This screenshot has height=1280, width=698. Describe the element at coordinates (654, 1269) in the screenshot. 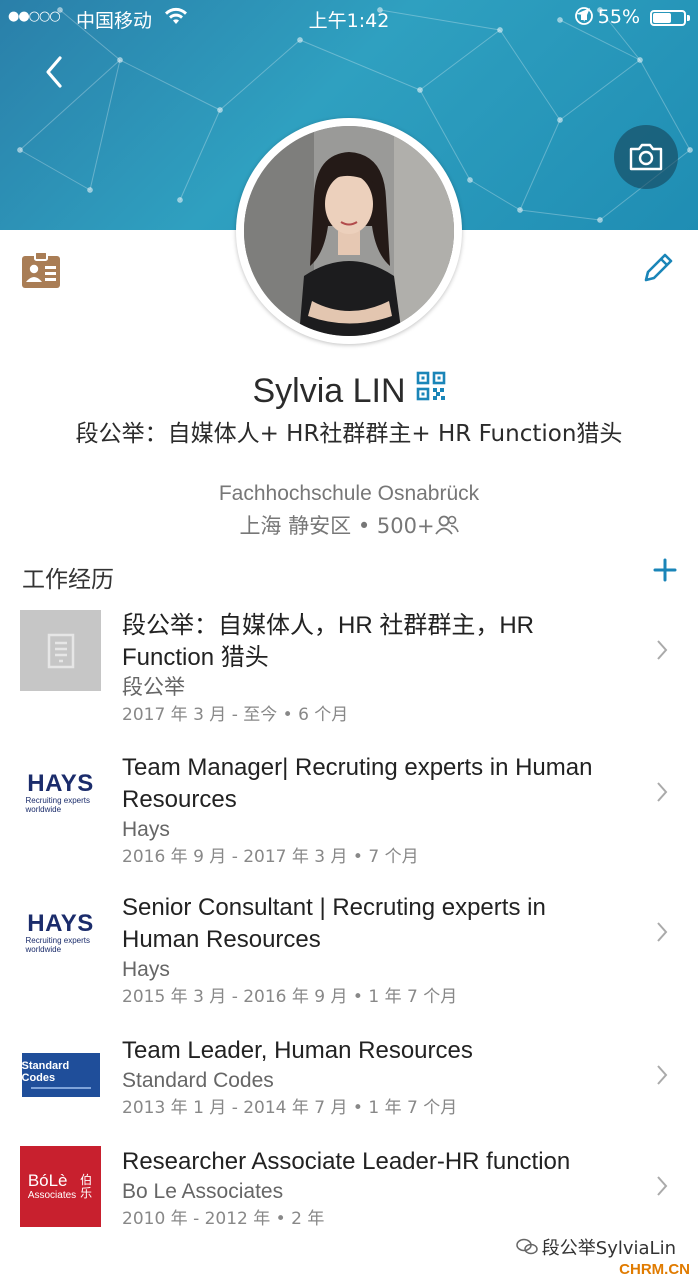

I see `watermark-site: CHRM.CN` at that location.